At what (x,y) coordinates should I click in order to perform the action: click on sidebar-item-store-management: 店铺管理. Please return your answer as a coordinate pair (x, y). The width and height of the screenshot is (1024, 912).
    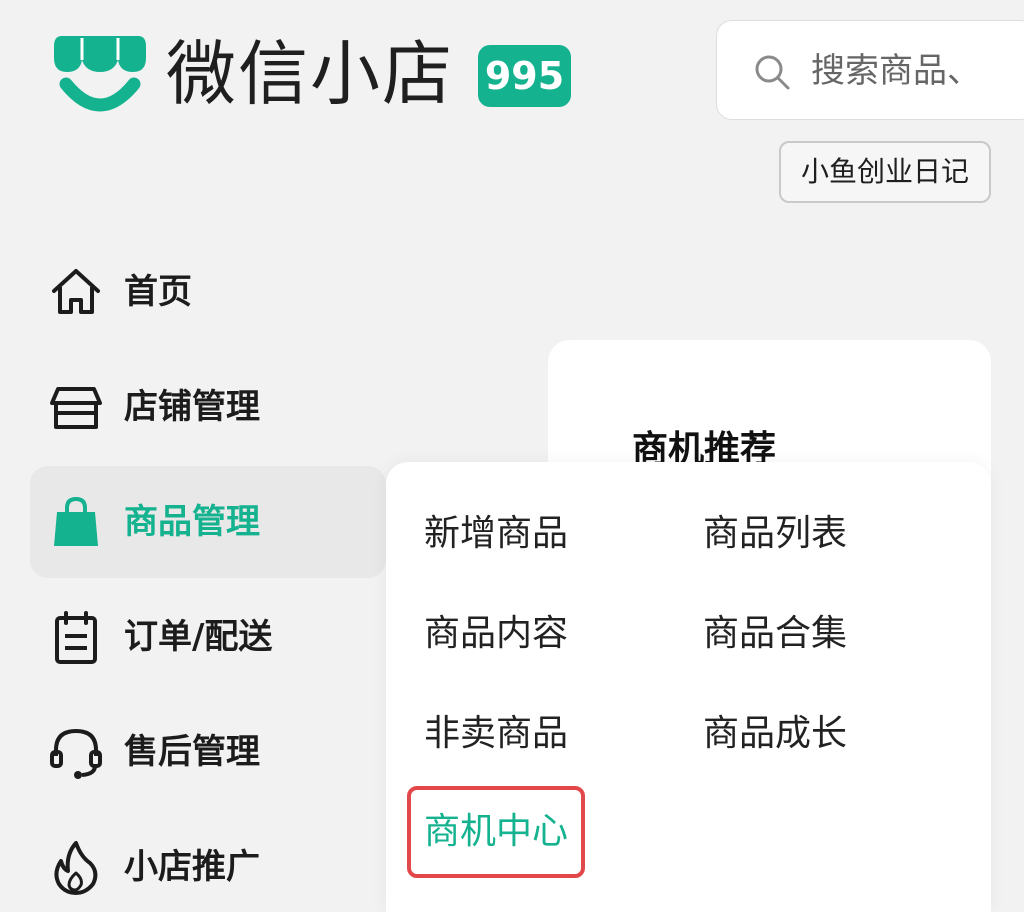
    Looking at the image, I should click on (208, 407).